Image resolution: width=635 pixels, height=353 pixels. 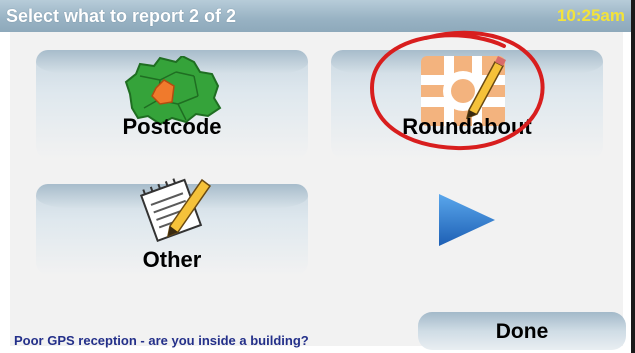 I want to click on done-label: Done, so click(x=522, y=331).